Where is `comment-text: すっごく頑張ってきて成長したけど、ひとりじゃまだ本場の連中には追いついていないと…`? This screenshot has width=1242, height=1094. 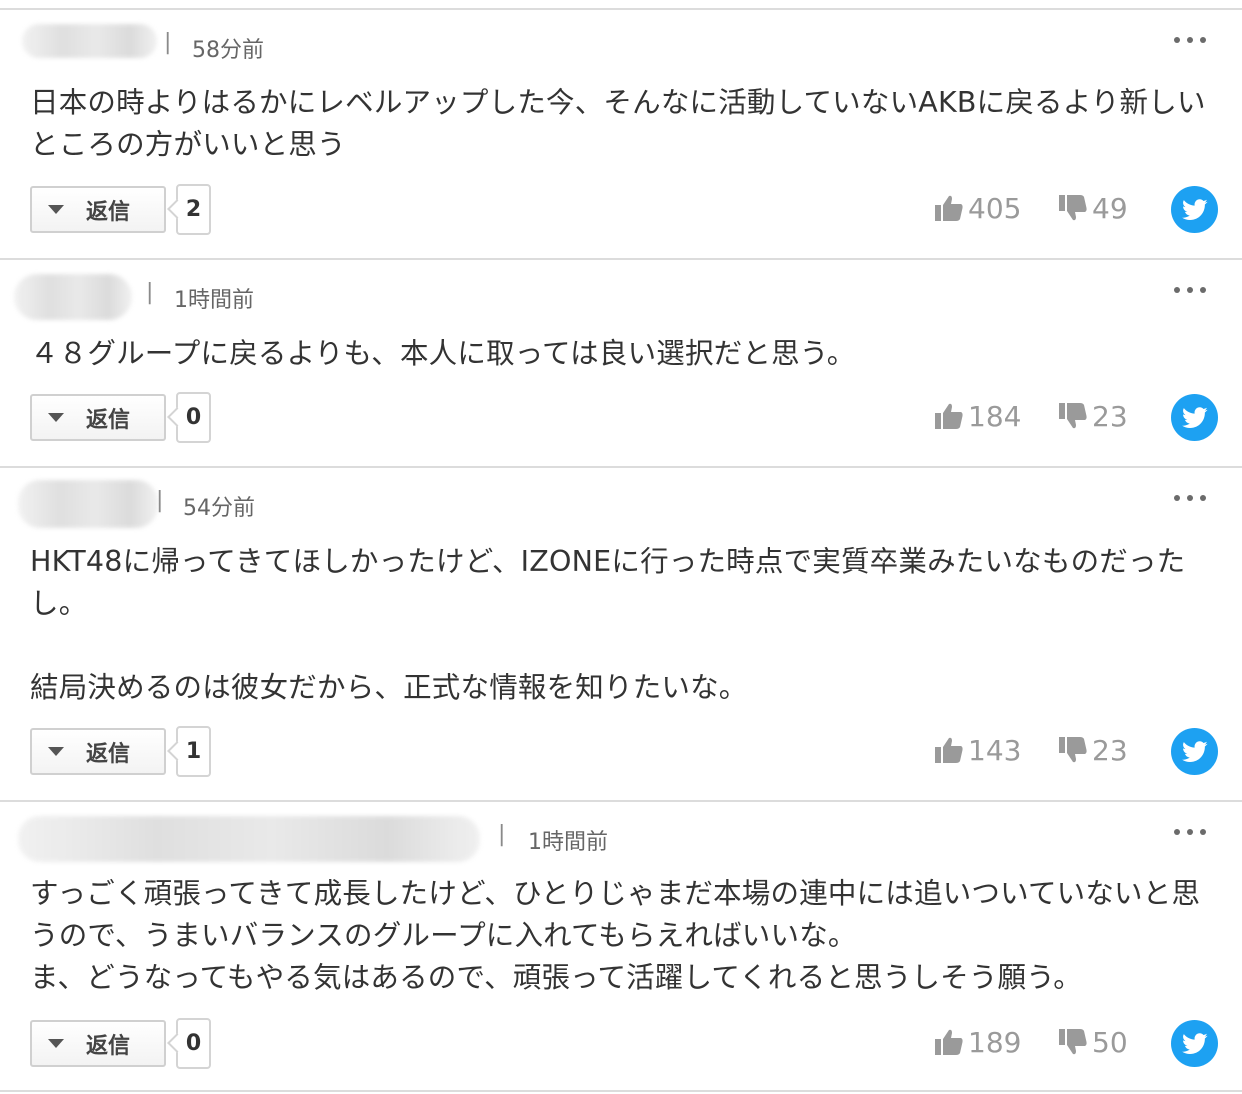
comment-text: すっごく頑張ってきて成長したけど、ひとりじゃまだ本場の連中には追いついていないと… is located at coordinates (615, 935).